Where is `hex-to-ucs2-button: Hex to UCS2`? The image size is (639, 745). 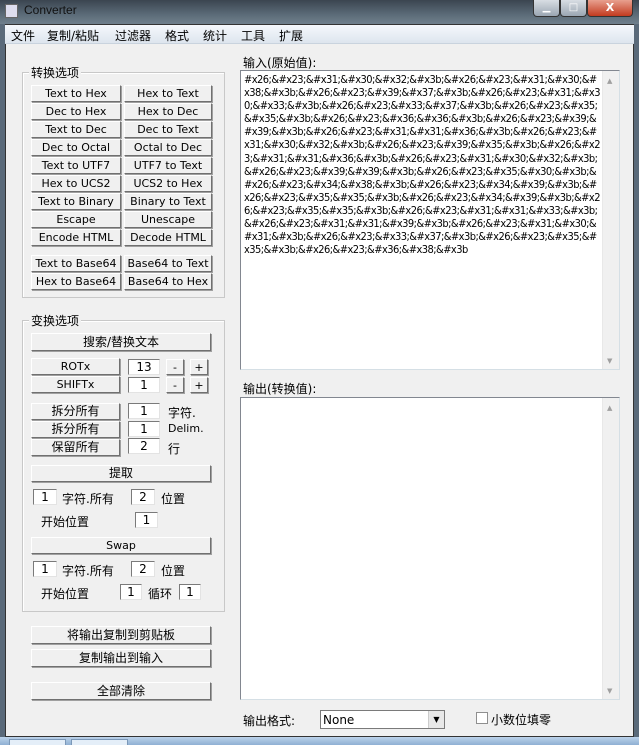
hex-to-ucs2-button: Hex to UCS2 is located at coordinates (76, 183).